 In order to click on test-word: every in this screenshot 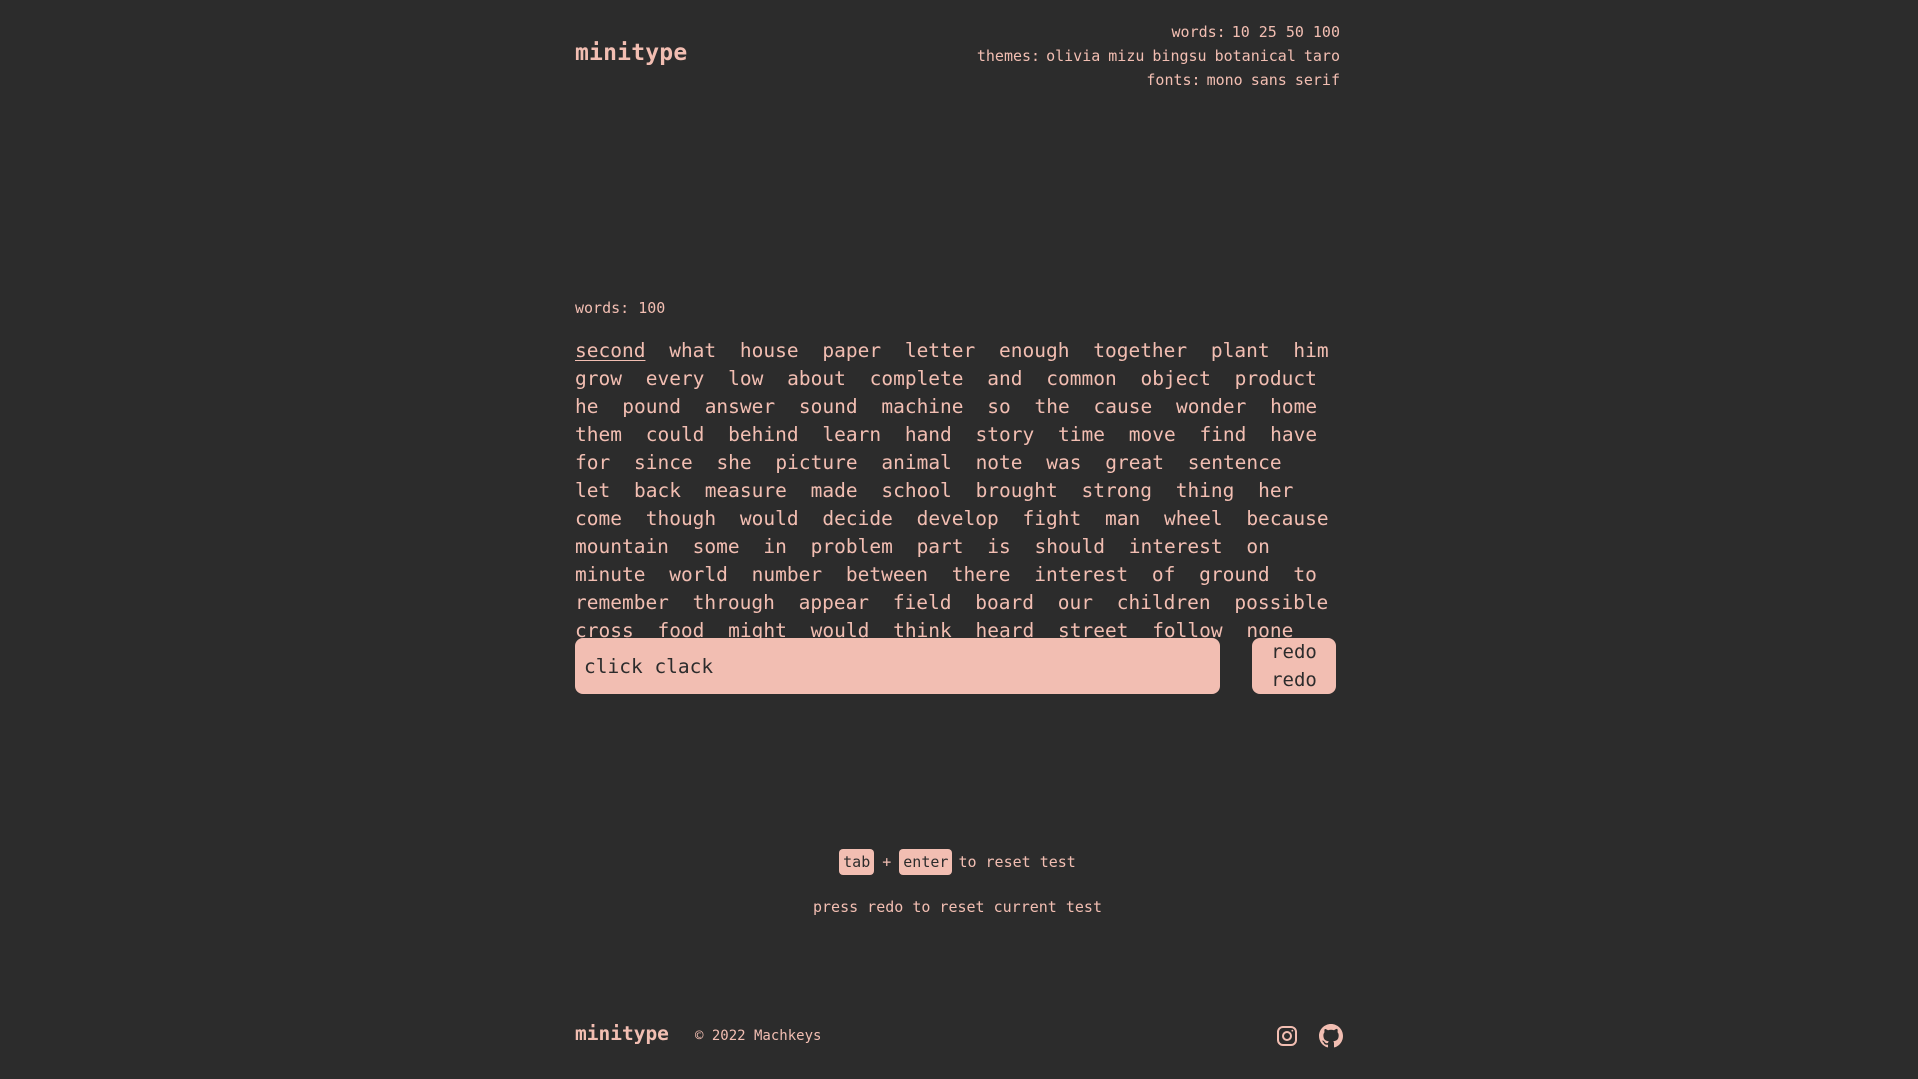, I will do `click(675, 378)`.